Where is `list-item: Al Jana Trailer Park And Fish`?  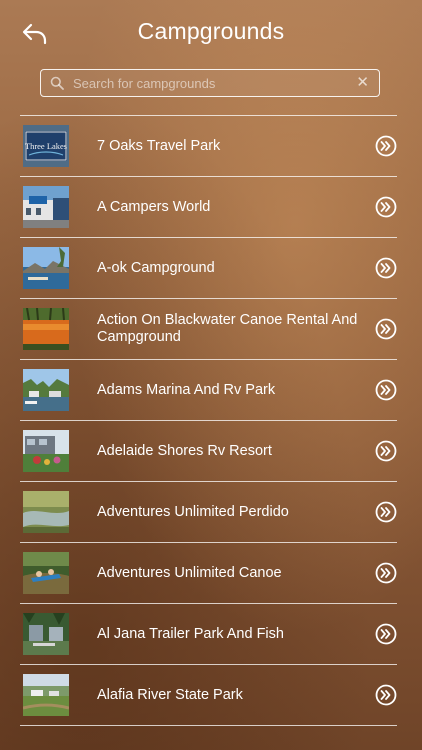
list-item: Al Jana Trailer Park And Fish is located at coordinates (208, 634).